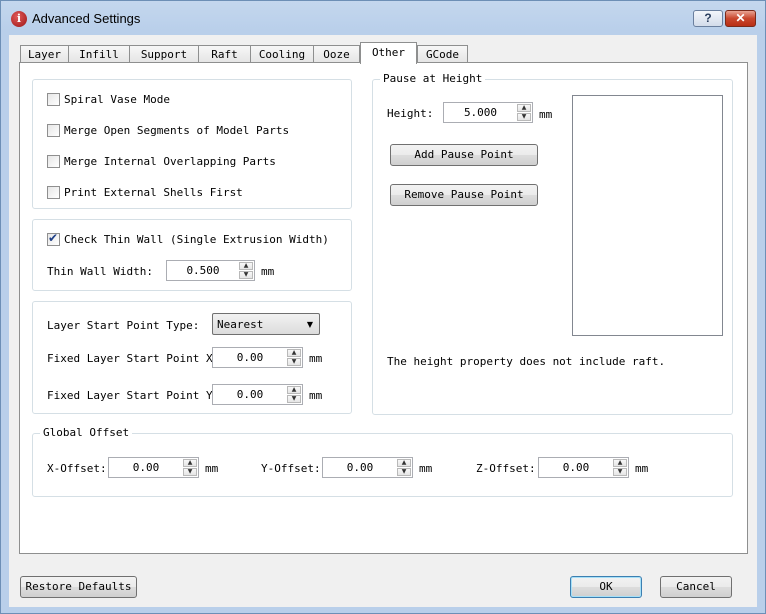 This screenshot has height=614, width=766. I want to click on thin-wall-width-spinbox: 0.500 ▲ ▼, so click(210, 270).